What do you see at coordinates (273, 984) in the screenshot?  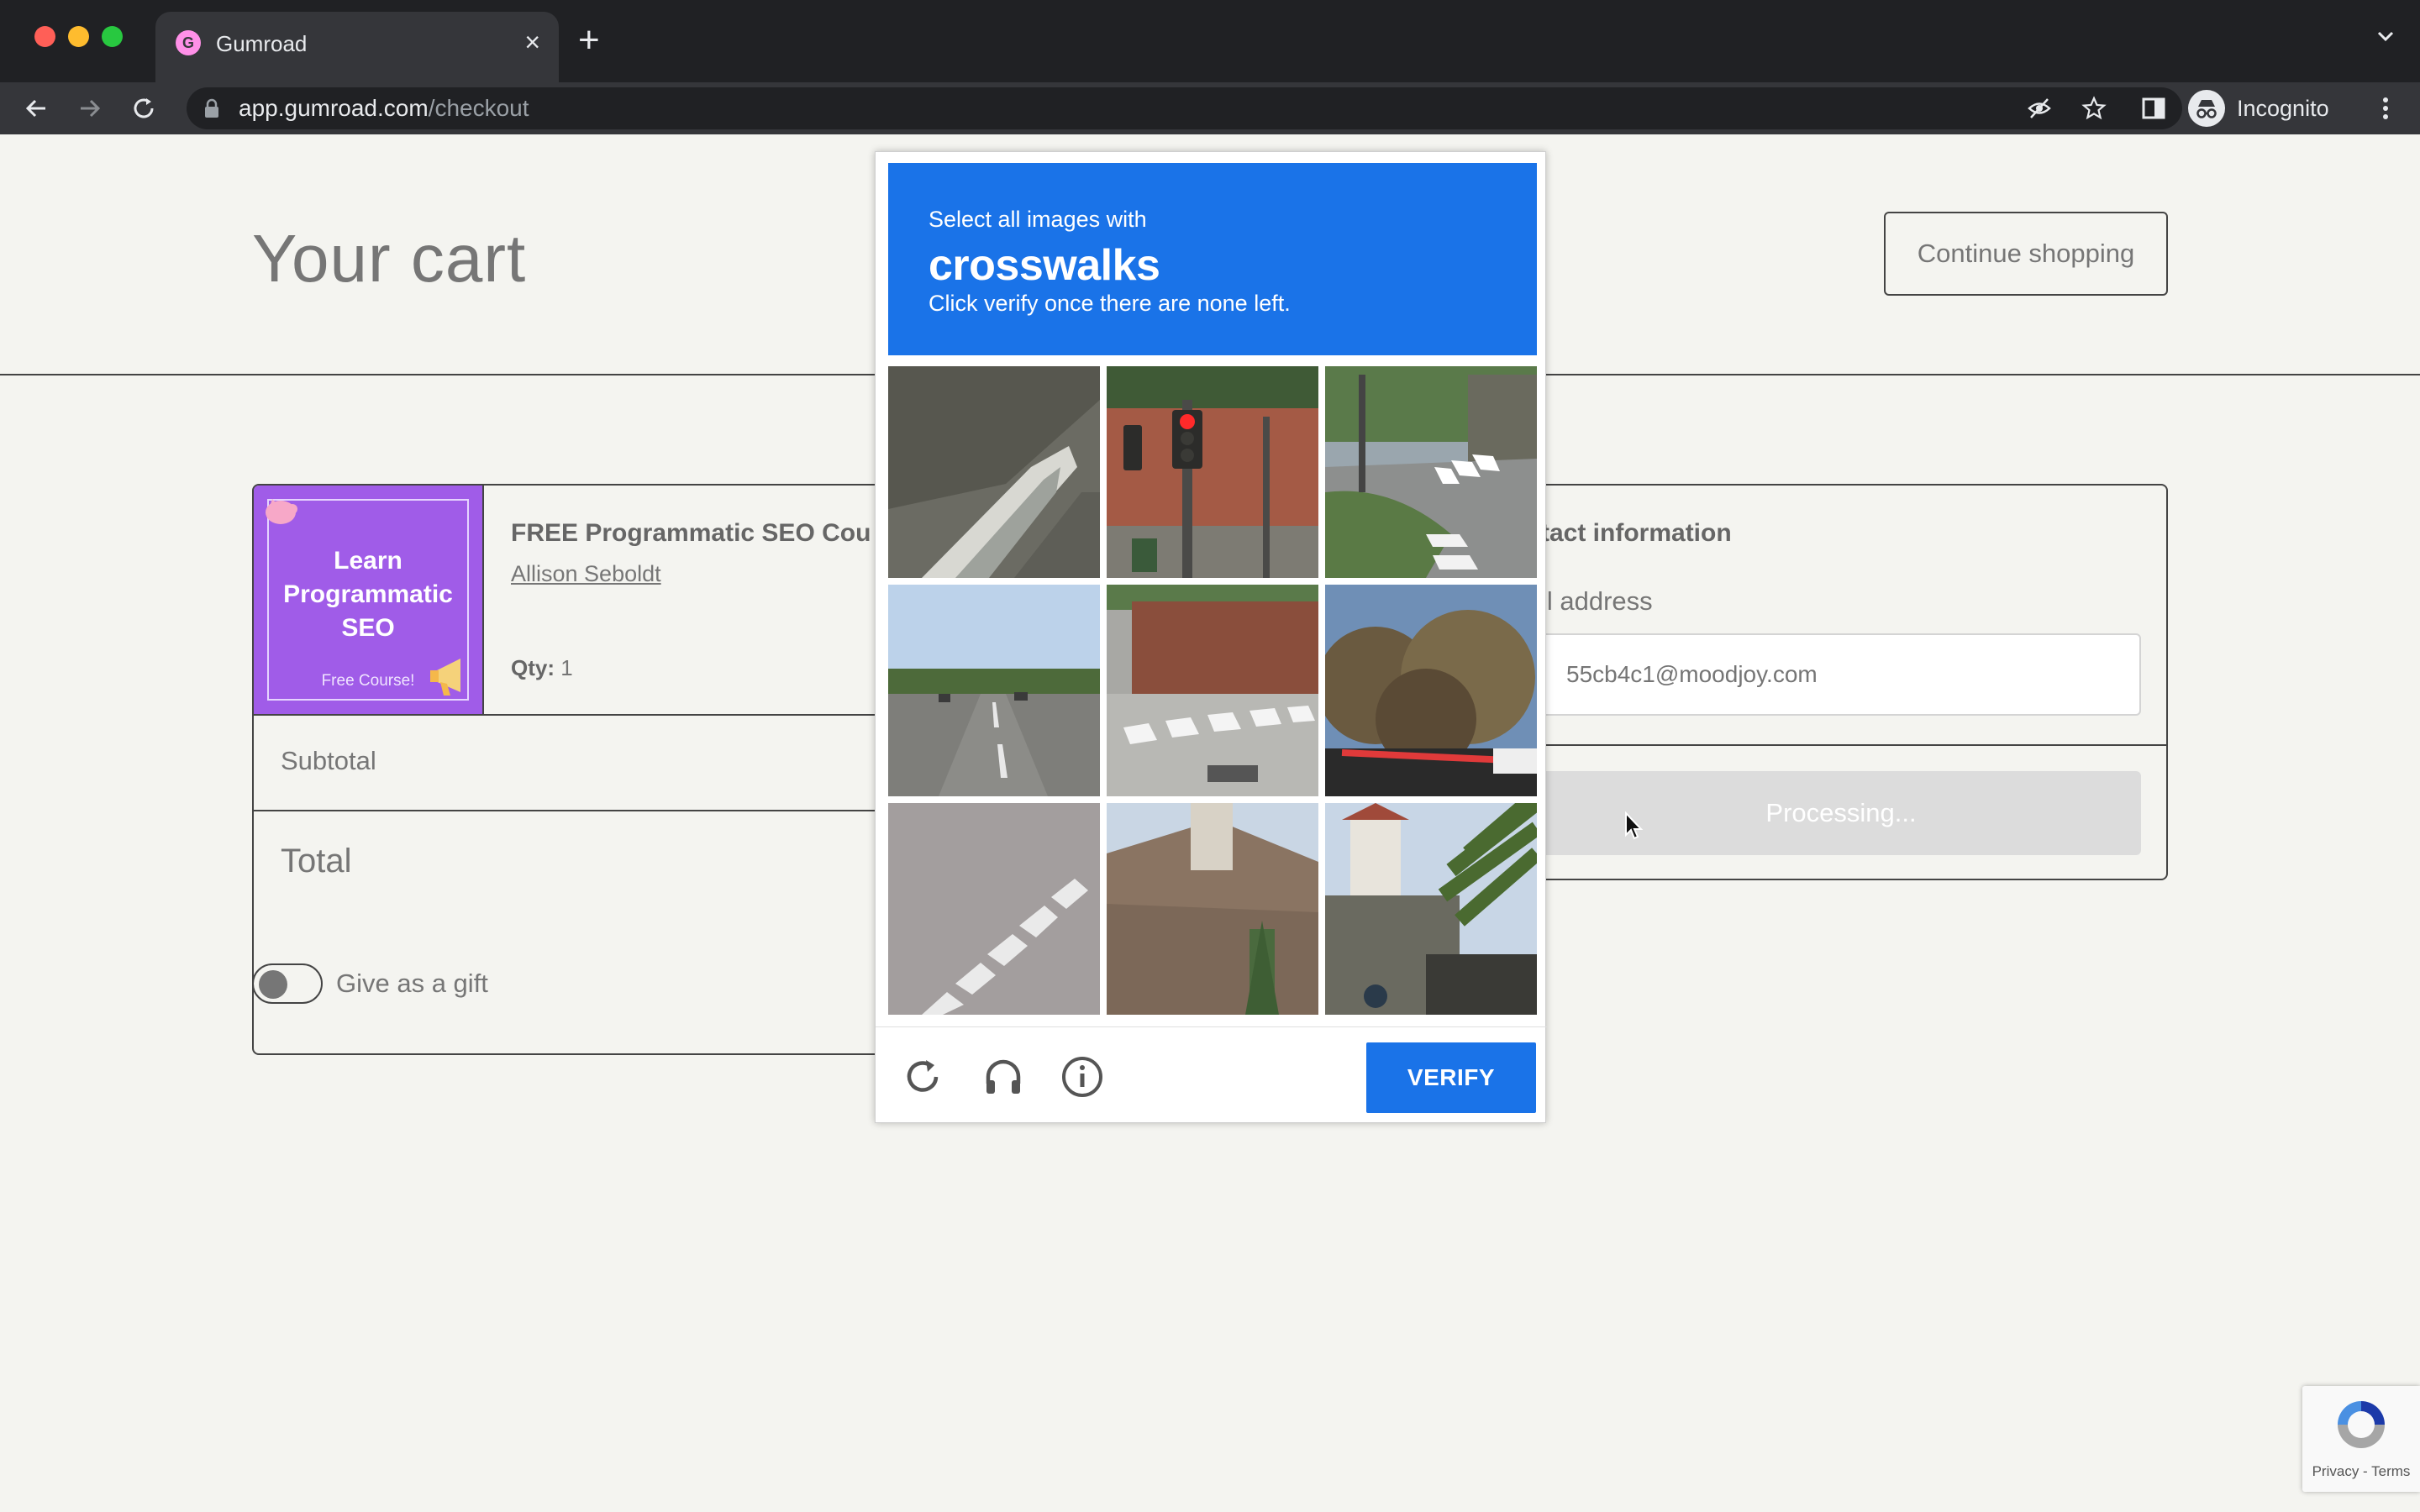 I see `toggle-knob` at bounding box center [273, 984].